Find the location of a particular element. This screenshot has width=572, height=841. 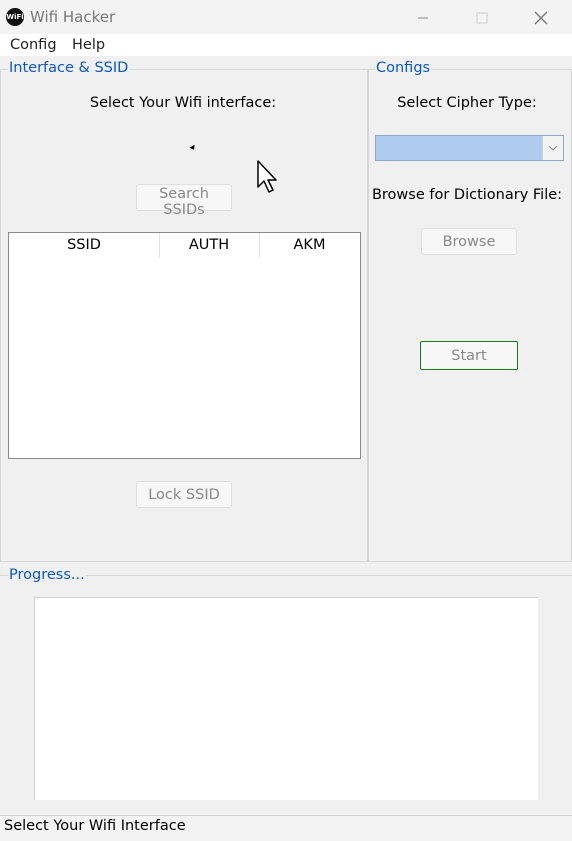

wifi-interface-label: Select Your Wifi interface: is located at coordinates (183, 103).